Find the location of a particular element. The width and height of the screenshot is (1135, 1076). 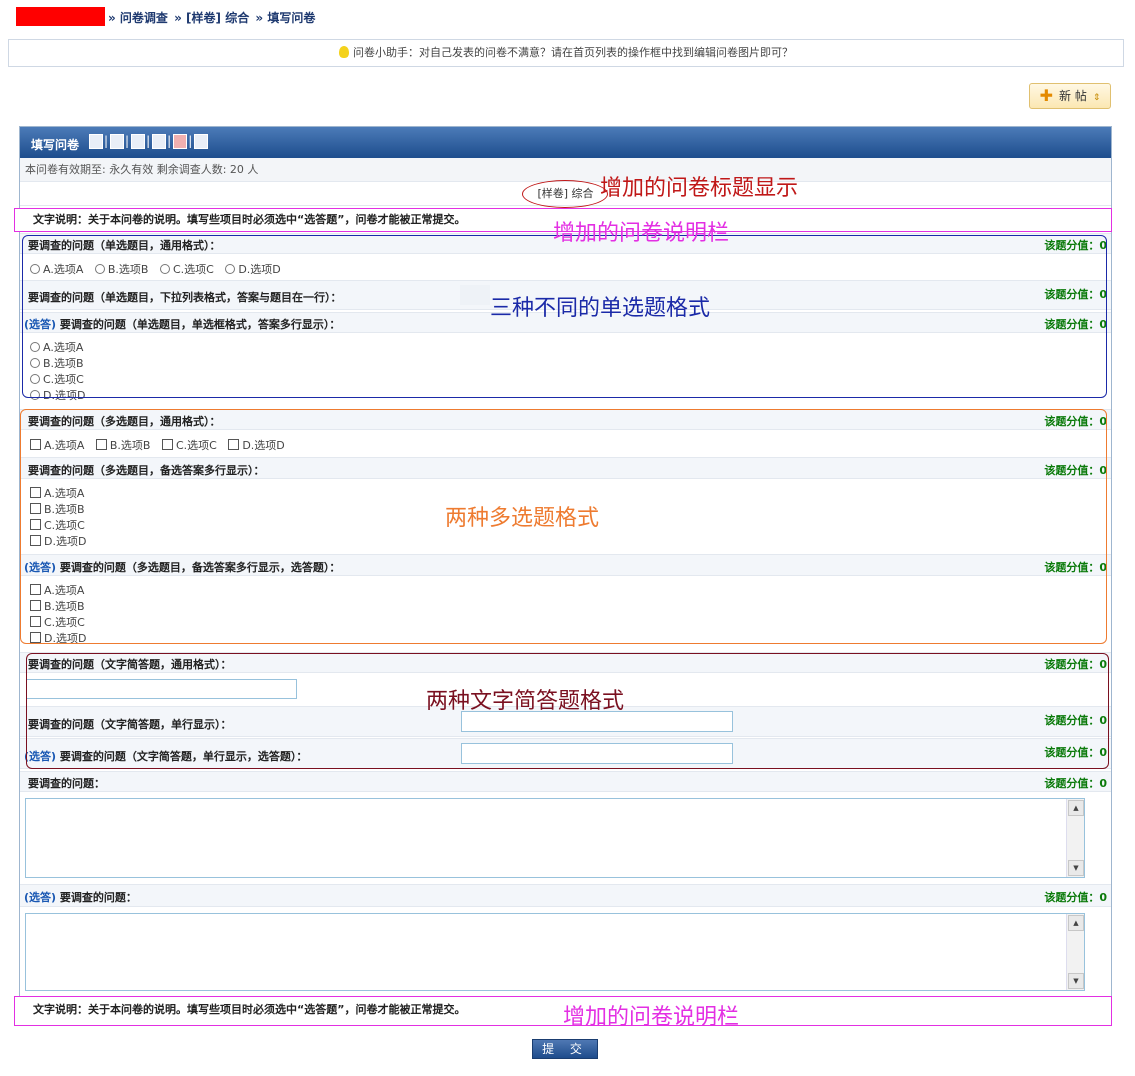

question-label: 要调查的问题： is located at coordinates (66, 783).